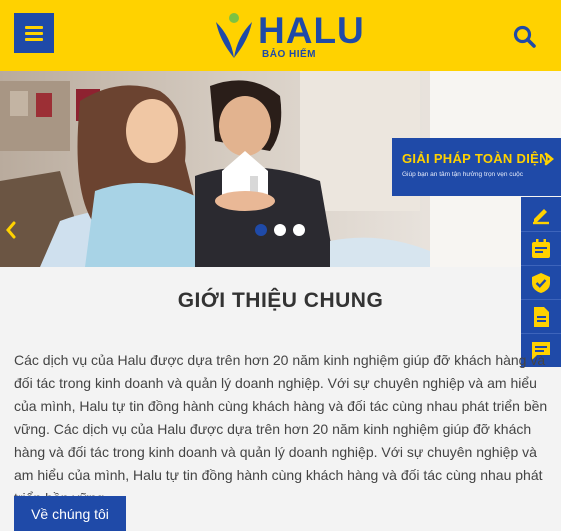 This screenshot has height=531, width=561. I want to click on section-title: GIỚI THIỆU CHUNG, so click(280, 300).